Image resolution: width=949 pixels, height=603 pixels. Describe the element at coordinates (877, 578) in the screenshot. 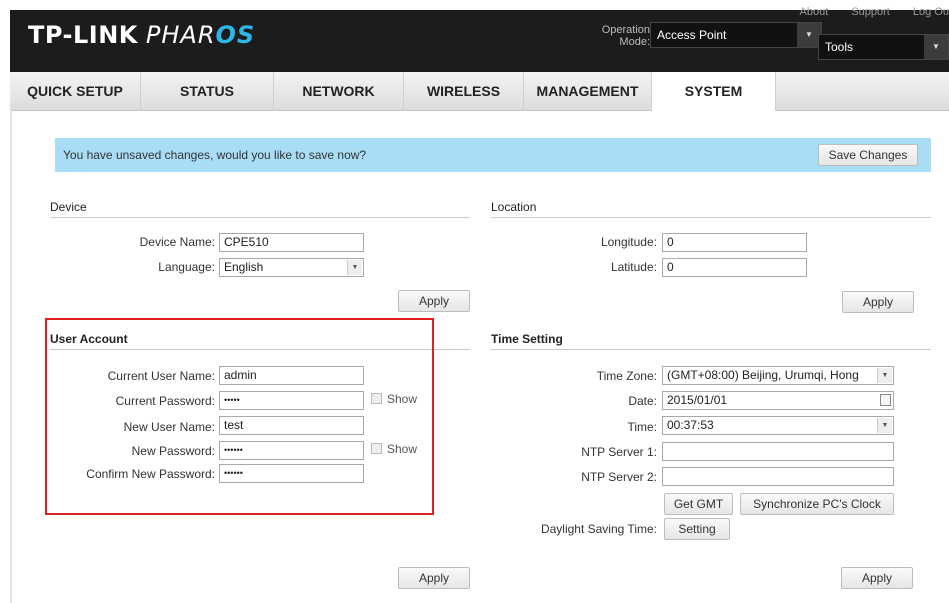

I see `time-setting-apply-button: Apply` at that location.